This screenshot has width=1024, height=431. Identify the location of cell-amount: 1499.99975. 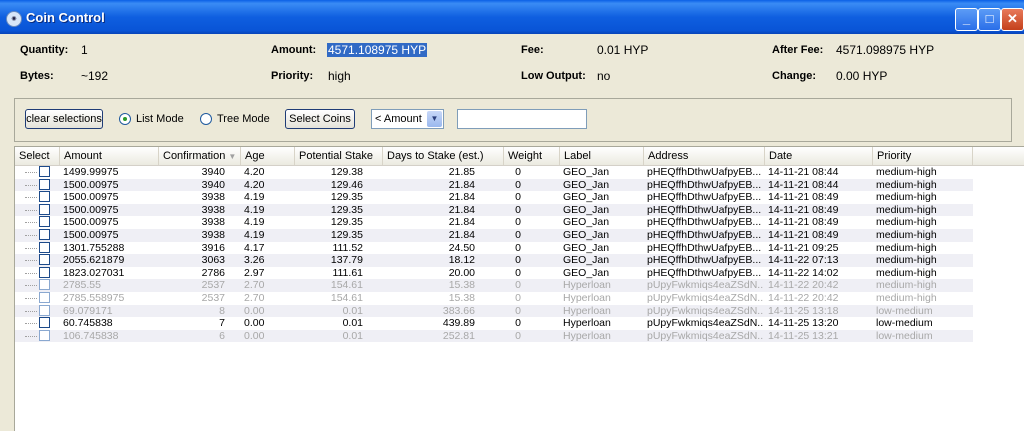
(91, 172).